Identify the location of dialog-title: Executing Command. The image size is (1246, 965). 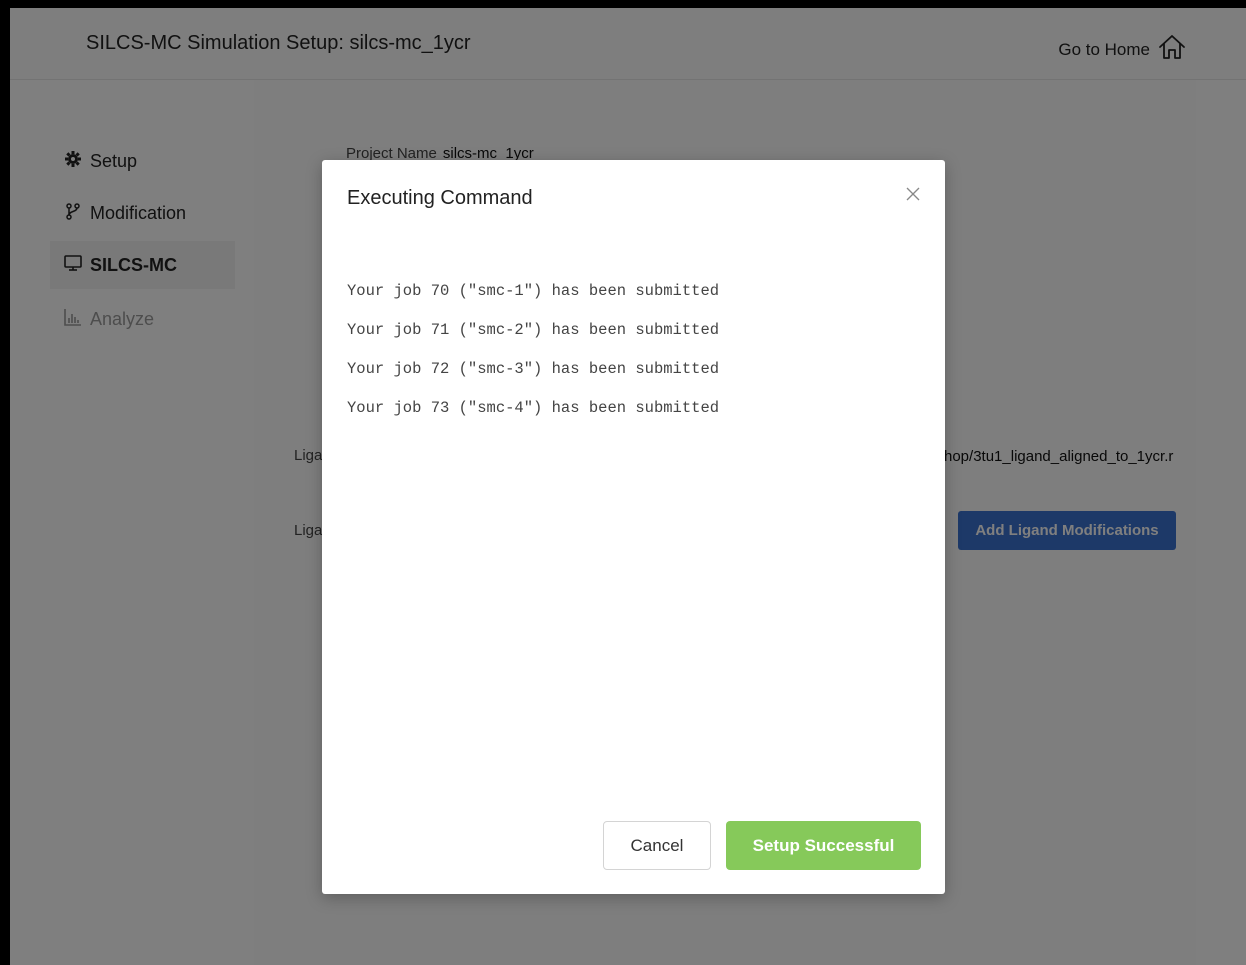
(440, 198).